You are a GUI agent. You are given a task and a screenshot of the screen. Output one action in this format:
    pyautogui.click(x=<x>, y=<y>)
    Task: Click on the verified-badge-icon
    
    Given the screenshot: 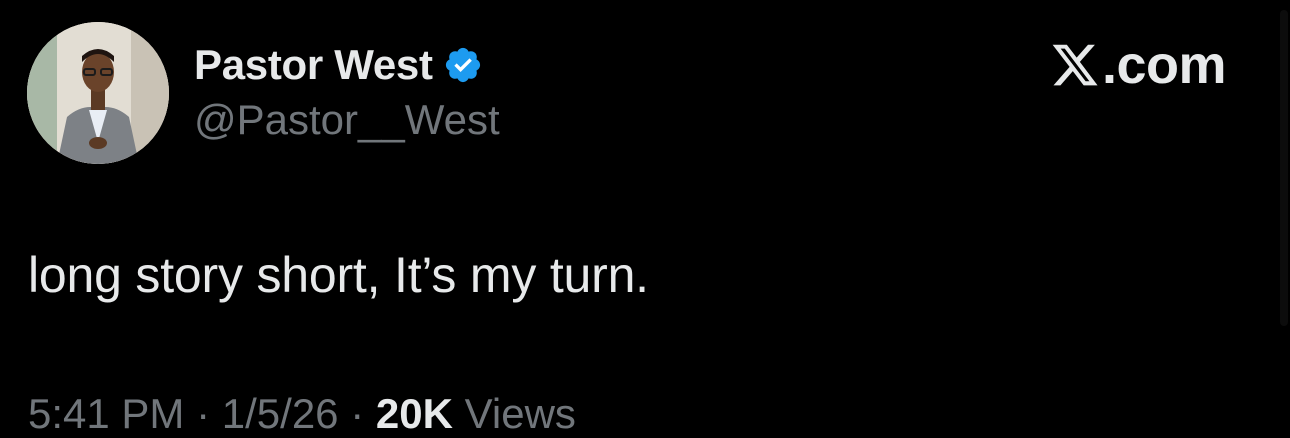 What is the action you would take?
    pyautogui.click(x=462, y=65)
    